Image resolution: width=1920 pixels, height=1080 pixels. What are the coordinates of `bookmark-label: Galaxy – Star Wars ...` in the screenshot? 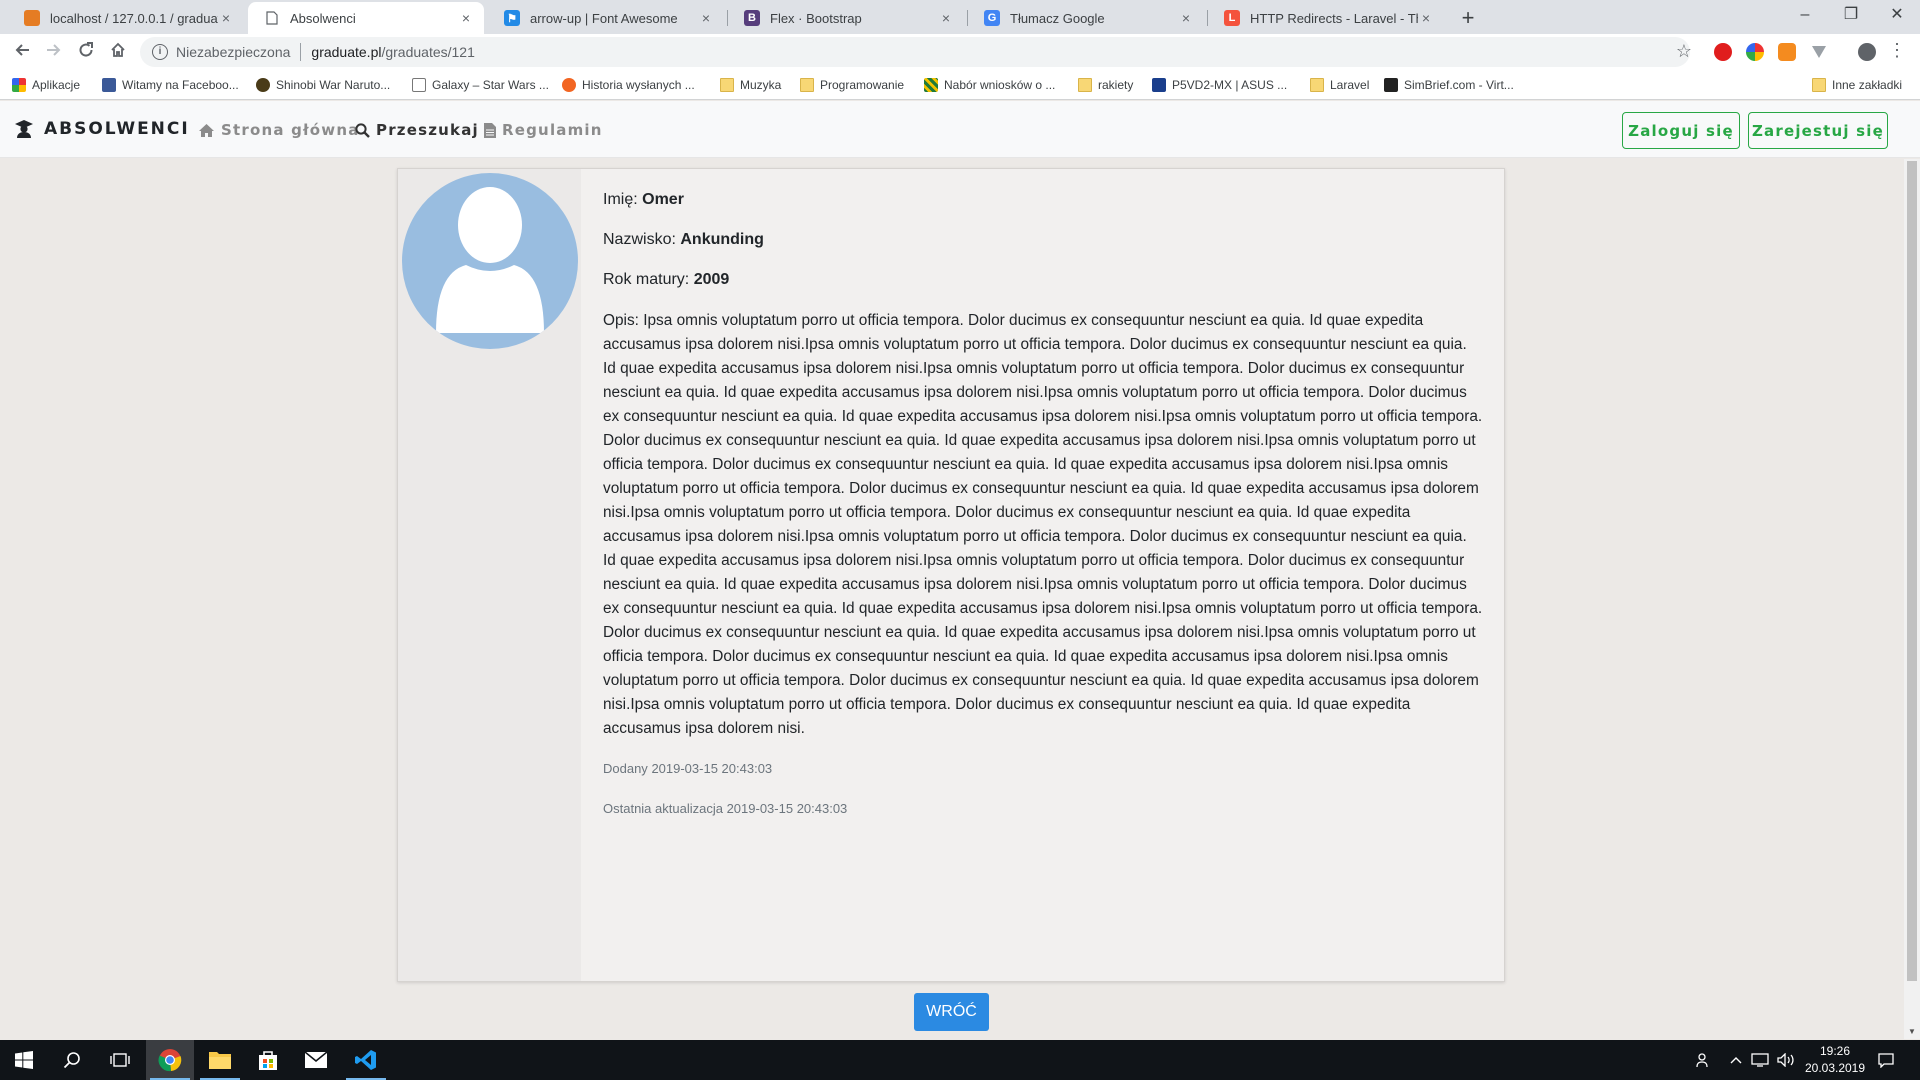 It's located at (490, 85).